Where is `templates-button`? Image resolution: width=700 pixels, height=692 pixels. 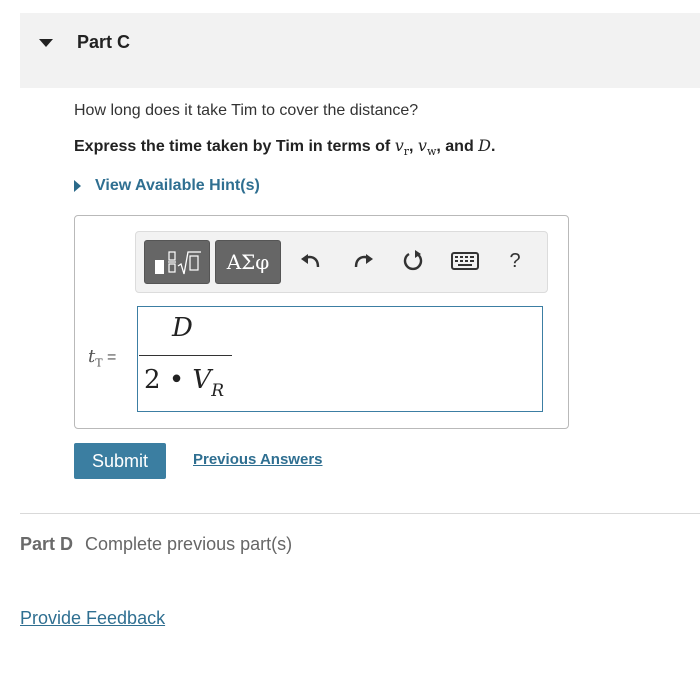
templates-button is located at coordinates (177, 262).